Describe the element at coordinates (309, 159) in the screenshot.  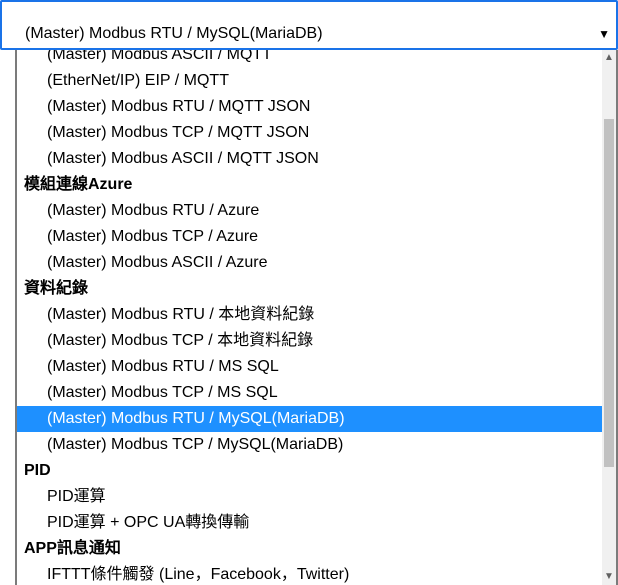
I see `dropdown-option: (Master) Modbus ASCII / MQTT JSON` at that location.